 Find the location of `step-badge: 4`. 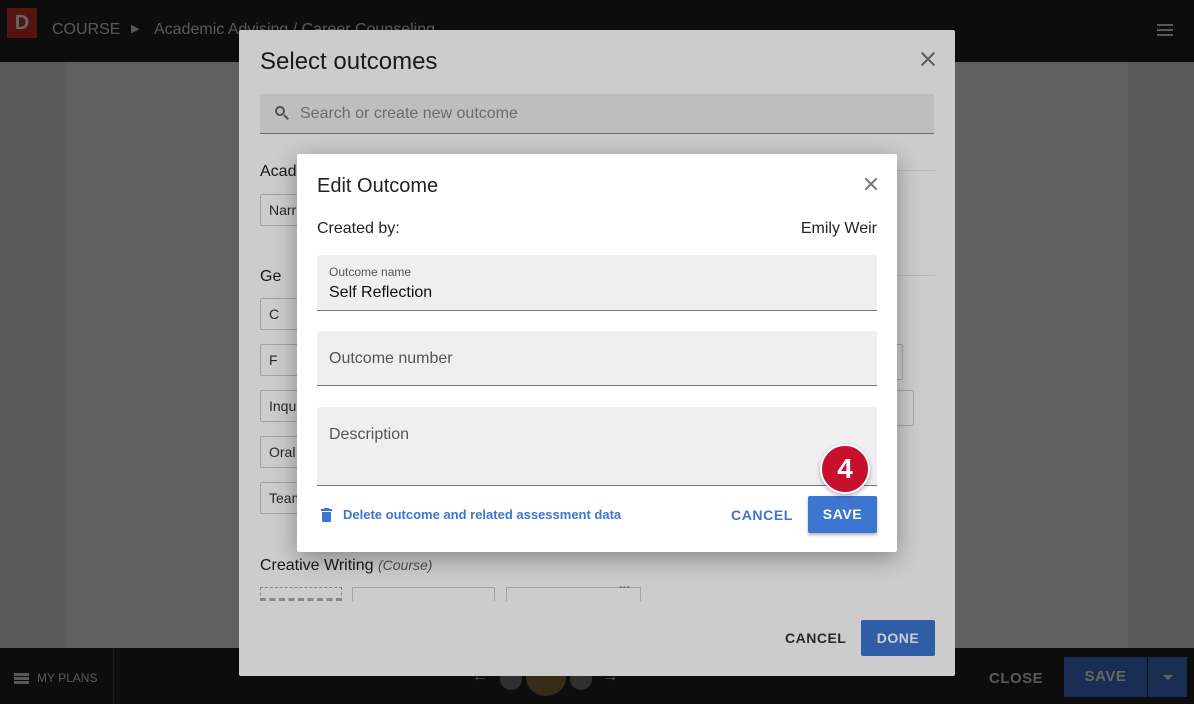

step-badge: 4 is located at coordinates (845, 469).